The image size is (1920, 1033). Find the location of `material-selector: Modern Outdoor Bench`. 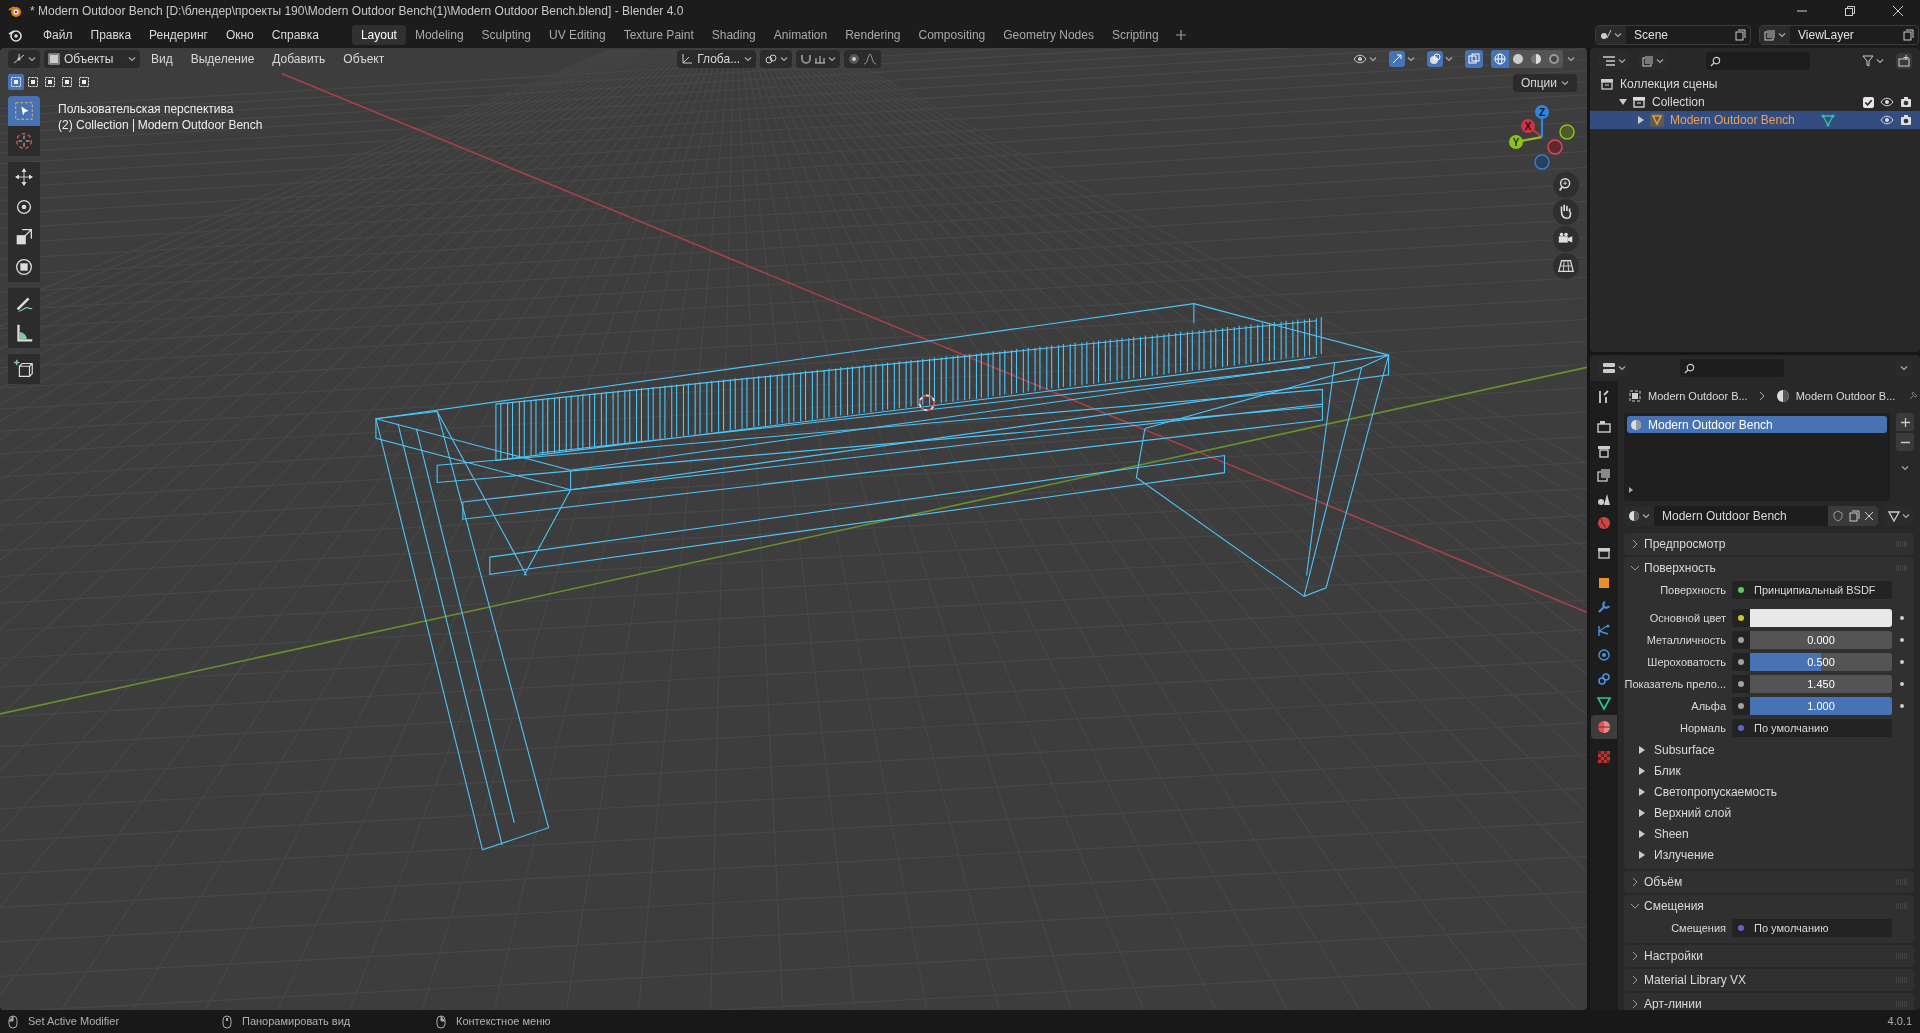

material-selector: Modern Outdoor Bench is located at coordinates (1751, 516).